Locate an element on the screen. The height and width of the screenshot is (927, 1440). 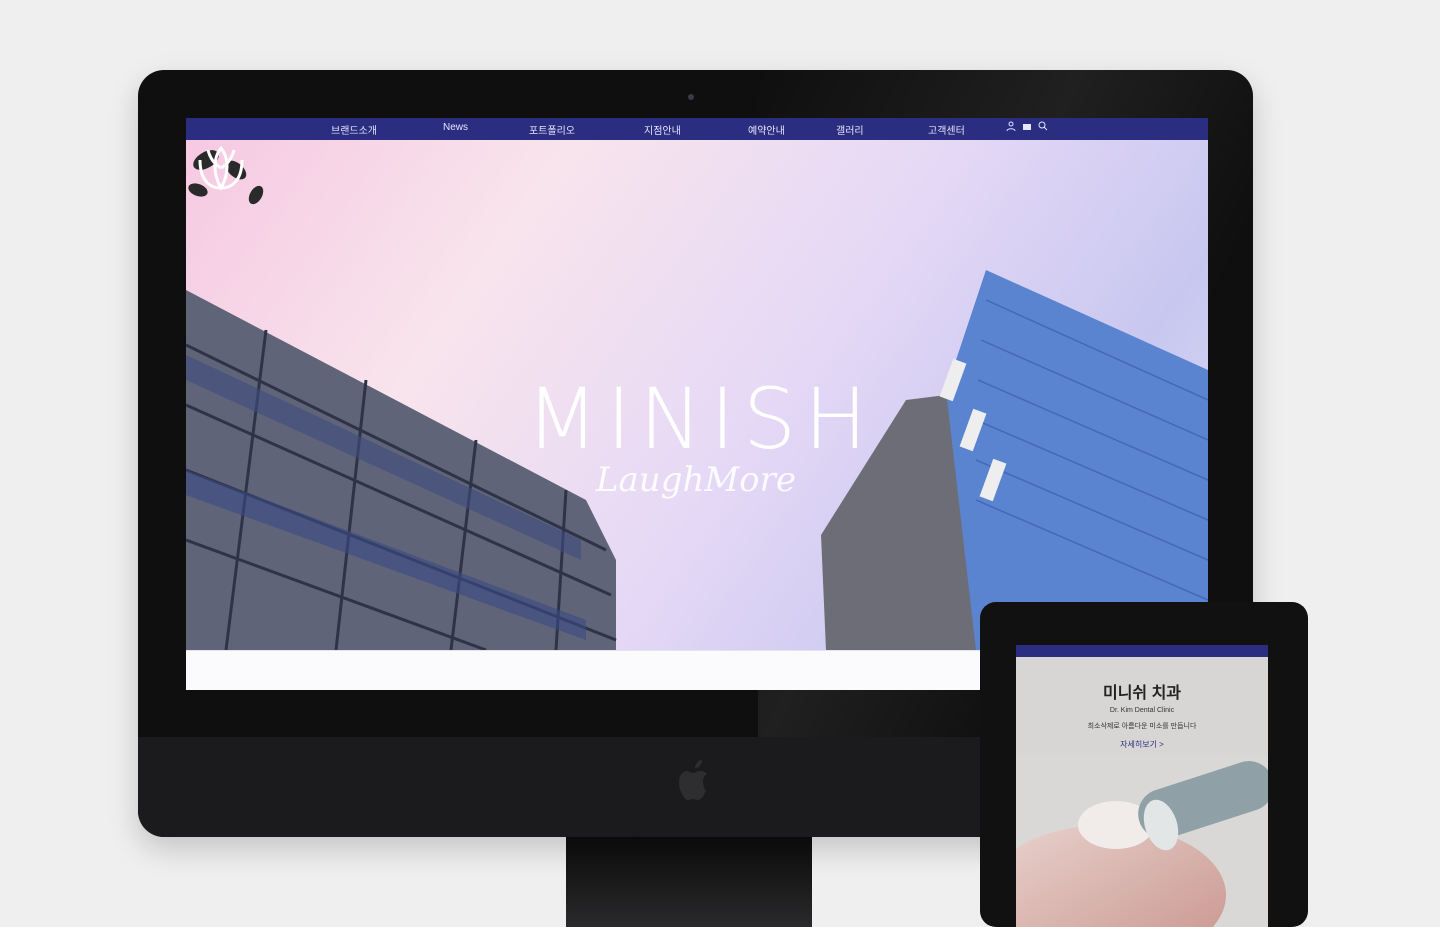
nav-item-portfolio: 포트폴리오 is located at coordinates (552, 129).